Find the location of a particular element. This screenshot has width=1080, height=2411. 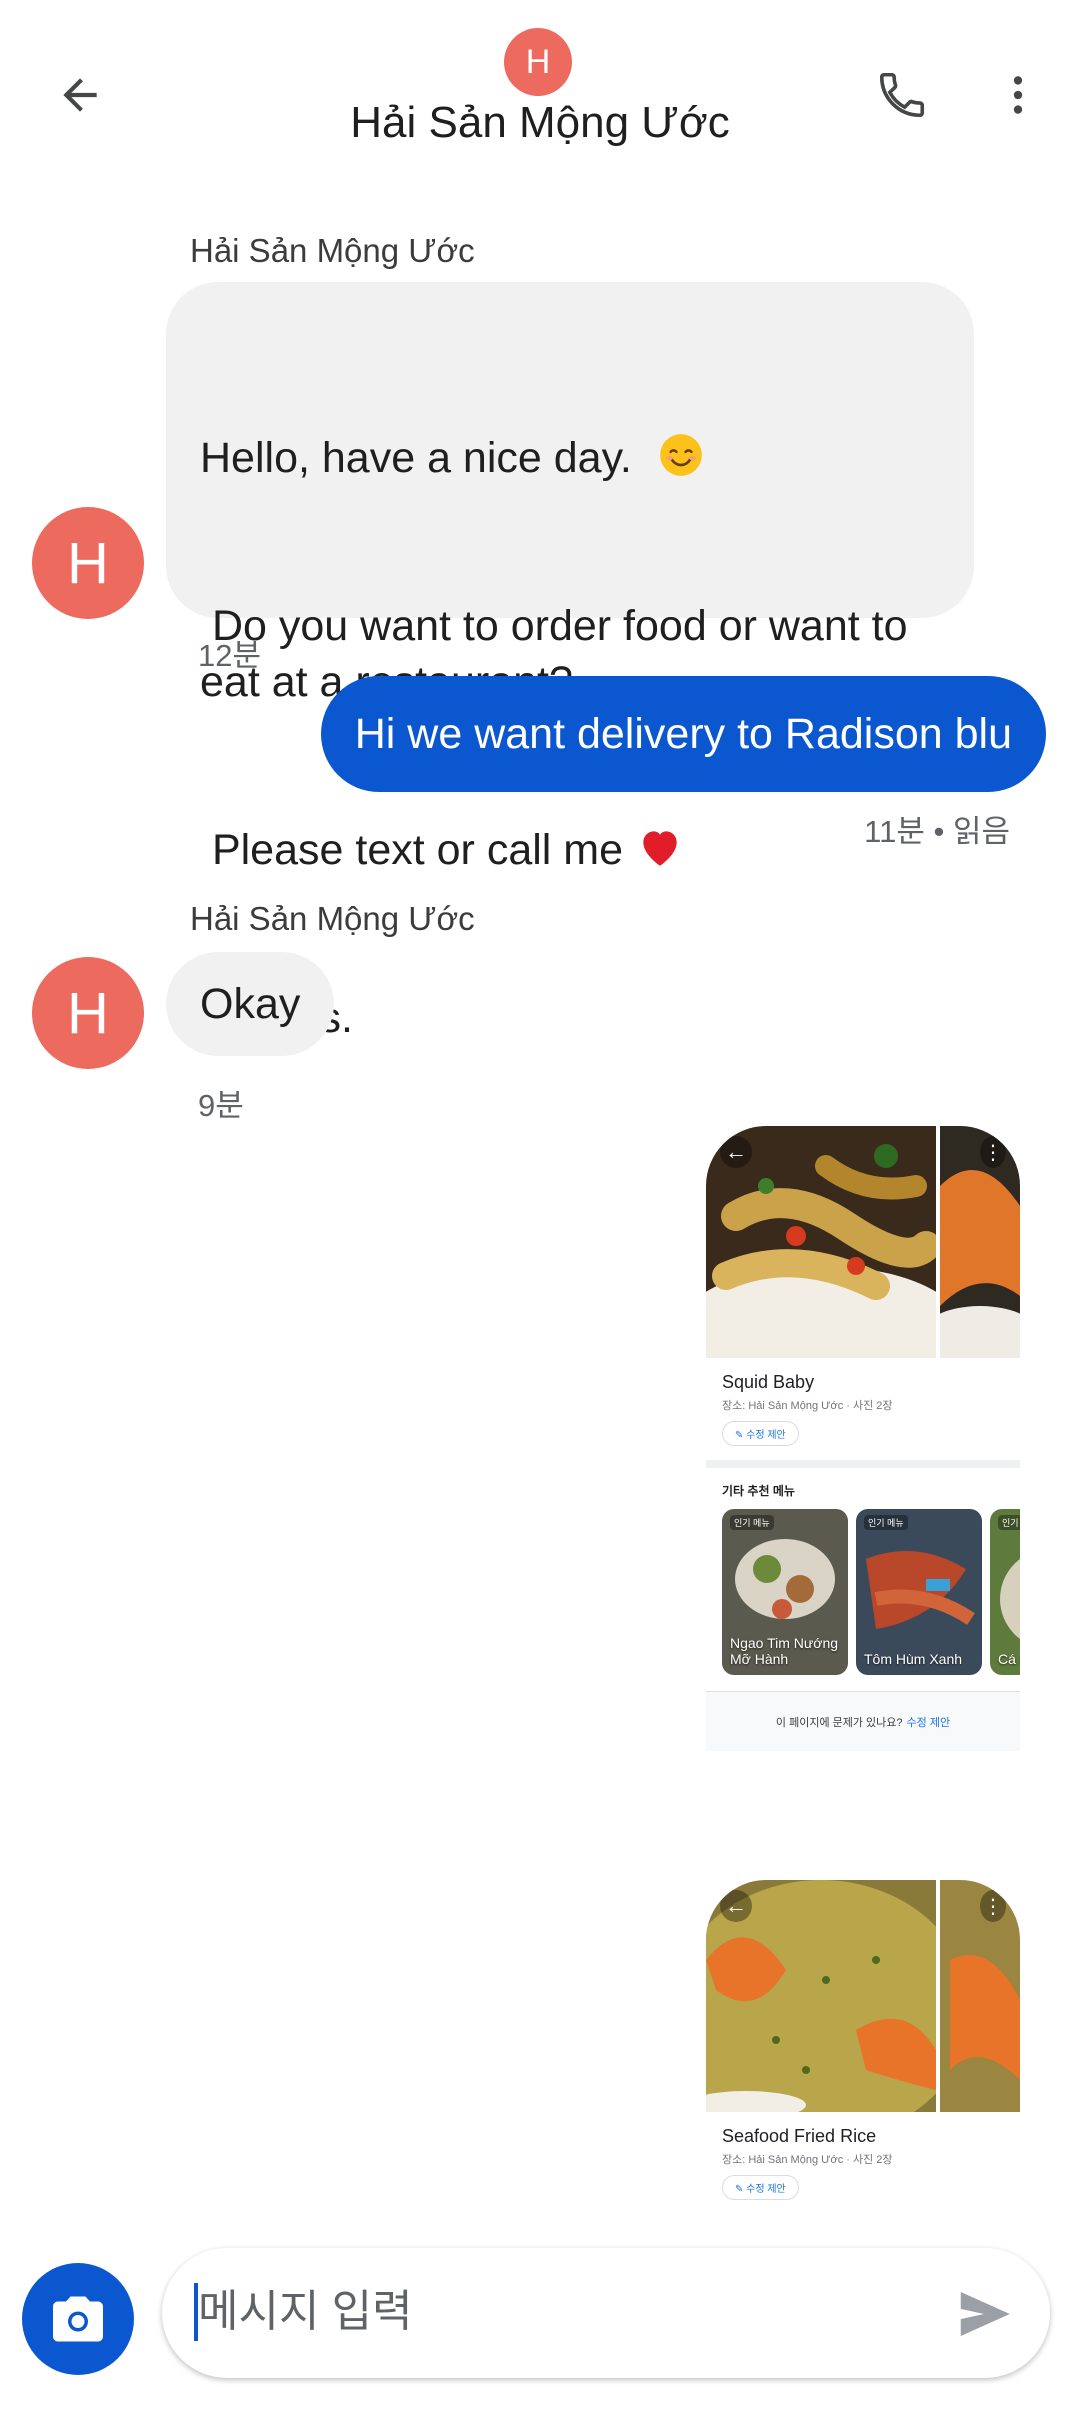

thumbnail-tag: 인기 is located at coordinates (1009, 1522).